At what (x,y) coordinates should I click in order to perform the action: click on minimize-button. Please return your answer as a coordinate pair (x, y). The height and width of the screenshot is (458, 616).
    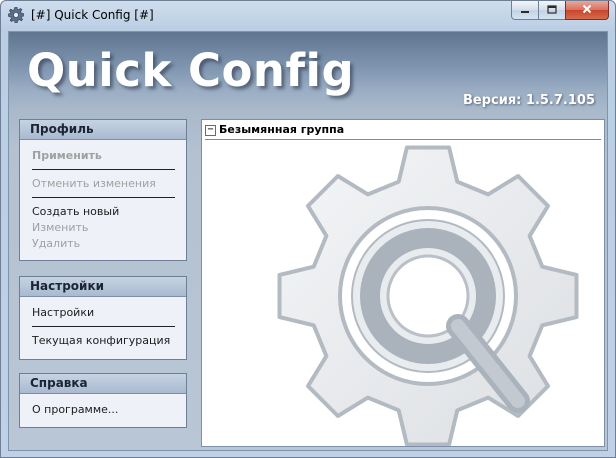
    Looking at the image, I should click on (525, 10).